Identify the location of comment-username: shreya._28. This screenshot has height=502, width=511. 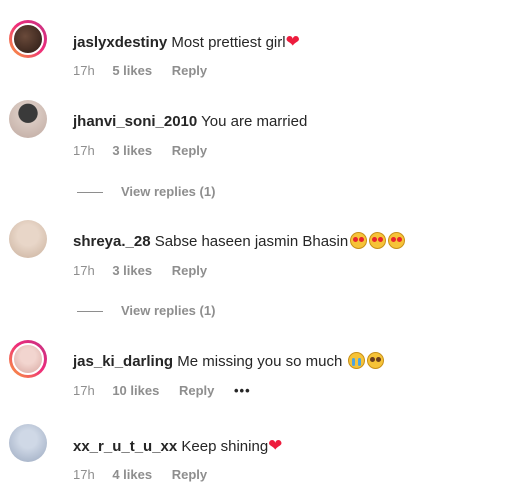
(112, 241).